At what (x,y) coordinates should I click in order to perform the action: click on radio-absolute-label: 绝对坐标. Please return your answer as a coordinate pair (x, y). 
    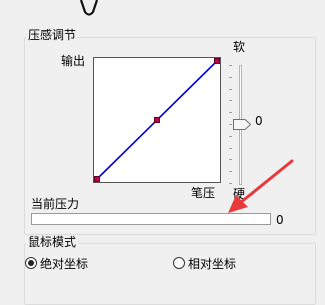
    Looking at the image, I should click on (64, 264).